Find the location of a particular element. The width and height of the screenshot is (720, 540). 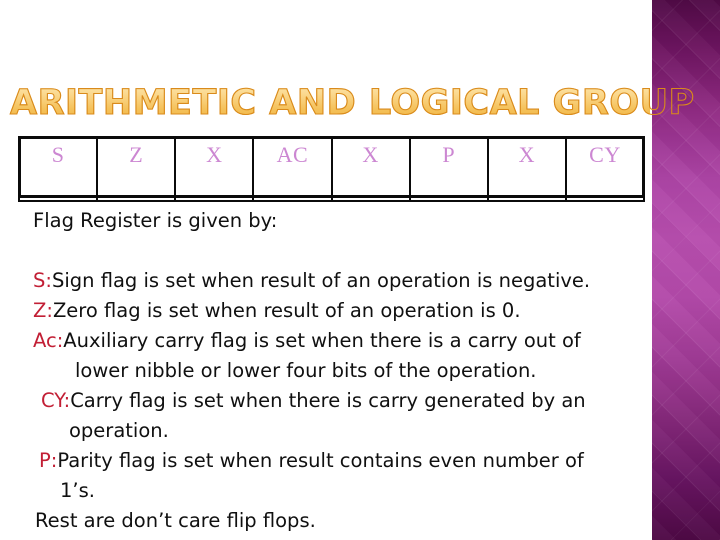

flag-prefix-s: S is located at coordinates (39, 280).